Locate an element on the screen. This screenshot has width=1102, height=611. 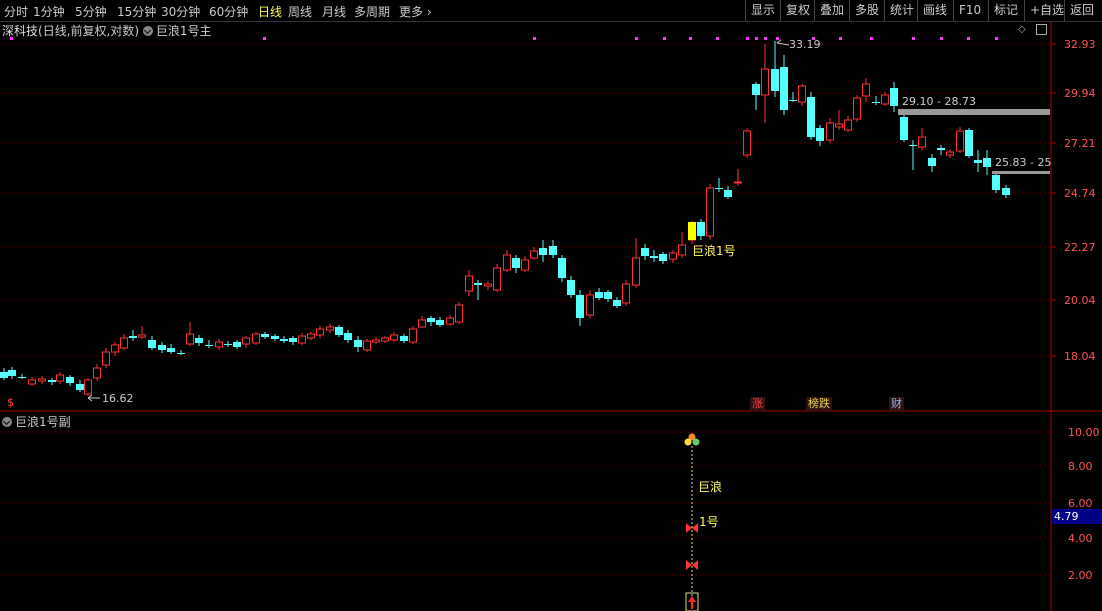
toolbar-button-7: 标记 is located at coordinates (1005, 10).